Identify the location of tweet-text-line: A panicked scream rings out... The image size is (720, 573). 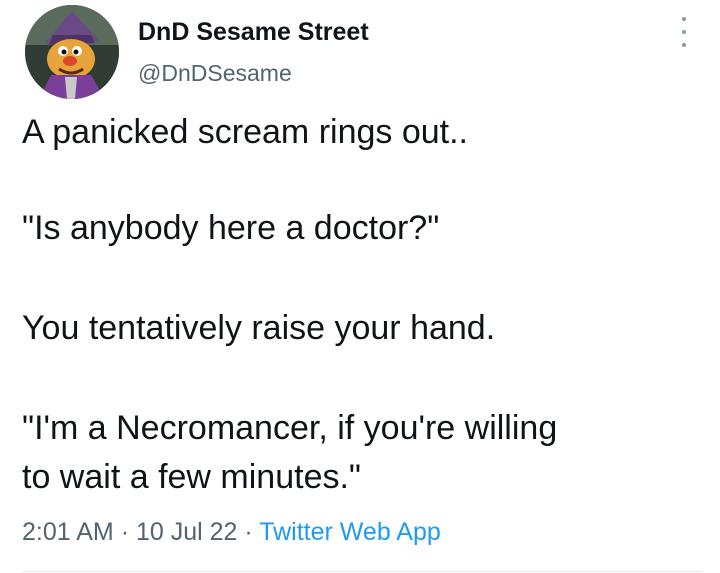
(245, 132).